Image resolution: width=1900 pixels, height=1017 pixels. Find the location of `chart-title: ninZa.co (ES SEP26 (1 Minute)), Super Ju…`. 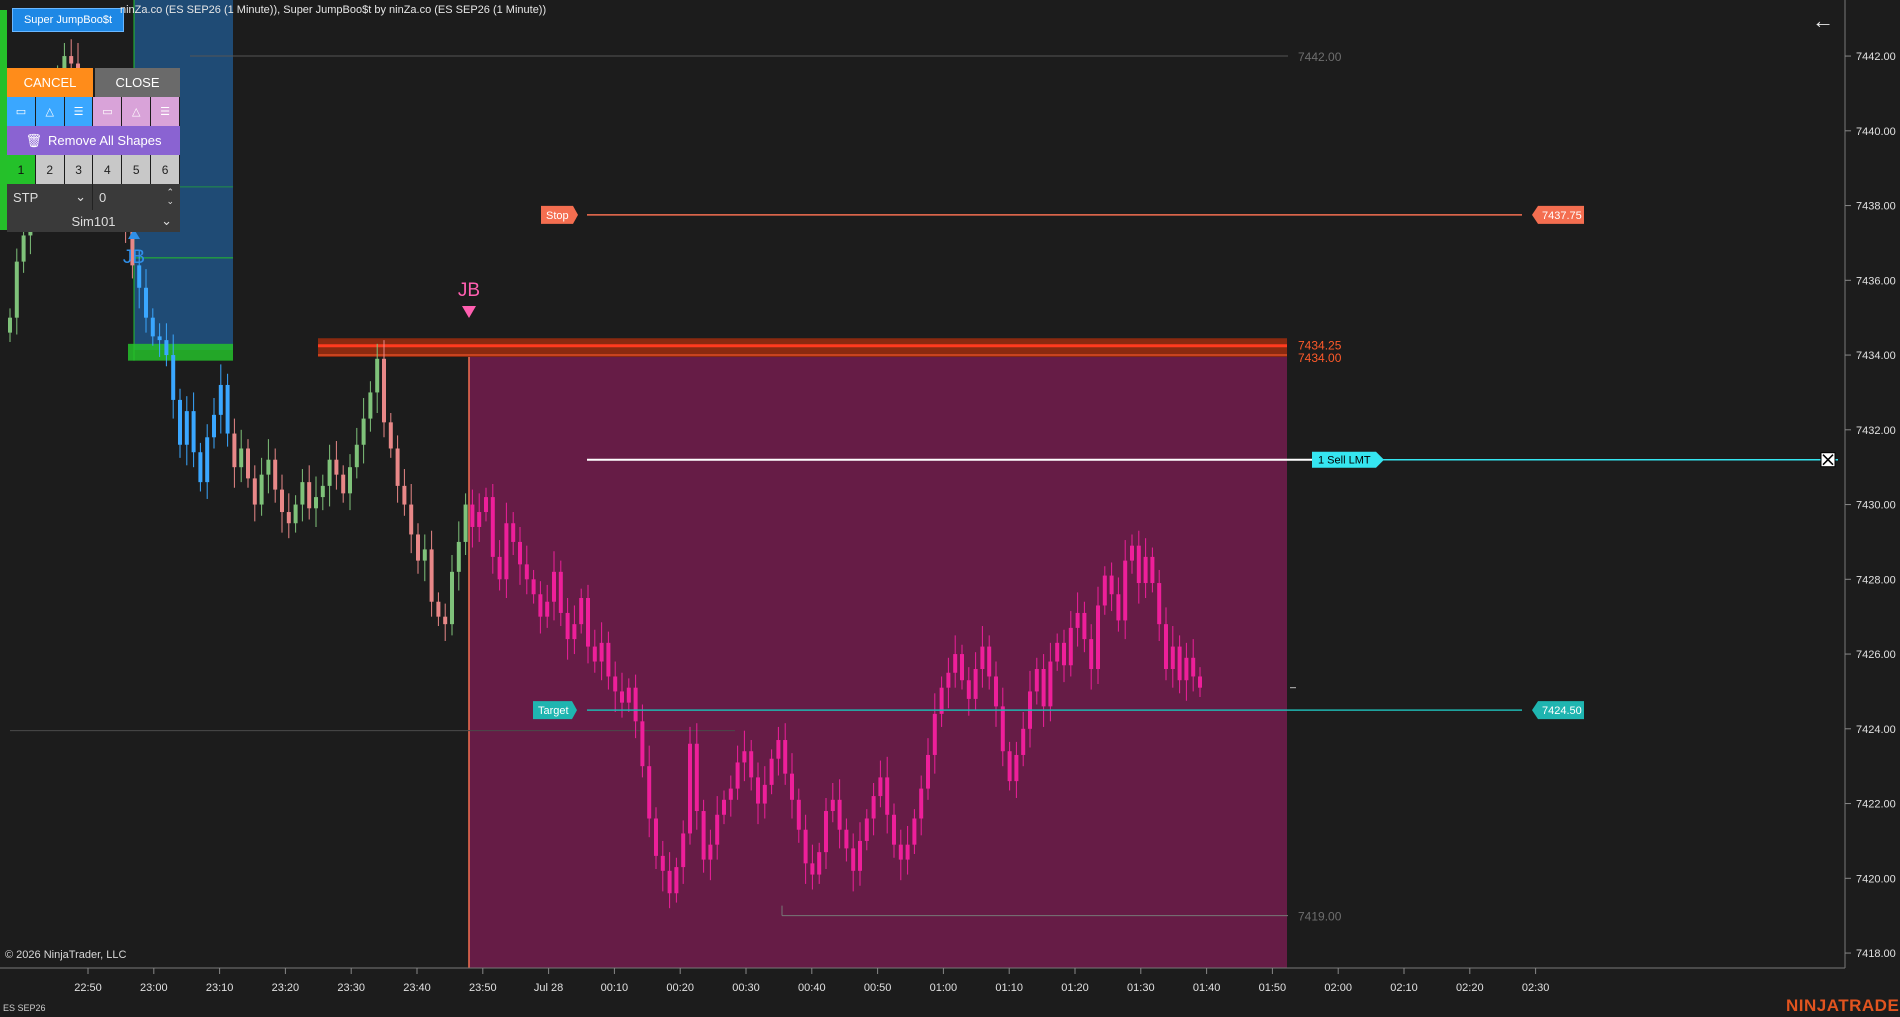

chart-title: ninZa.co (ES SEP26 (1 Minute)), Super Ju… is located at coordinates (333, 10).